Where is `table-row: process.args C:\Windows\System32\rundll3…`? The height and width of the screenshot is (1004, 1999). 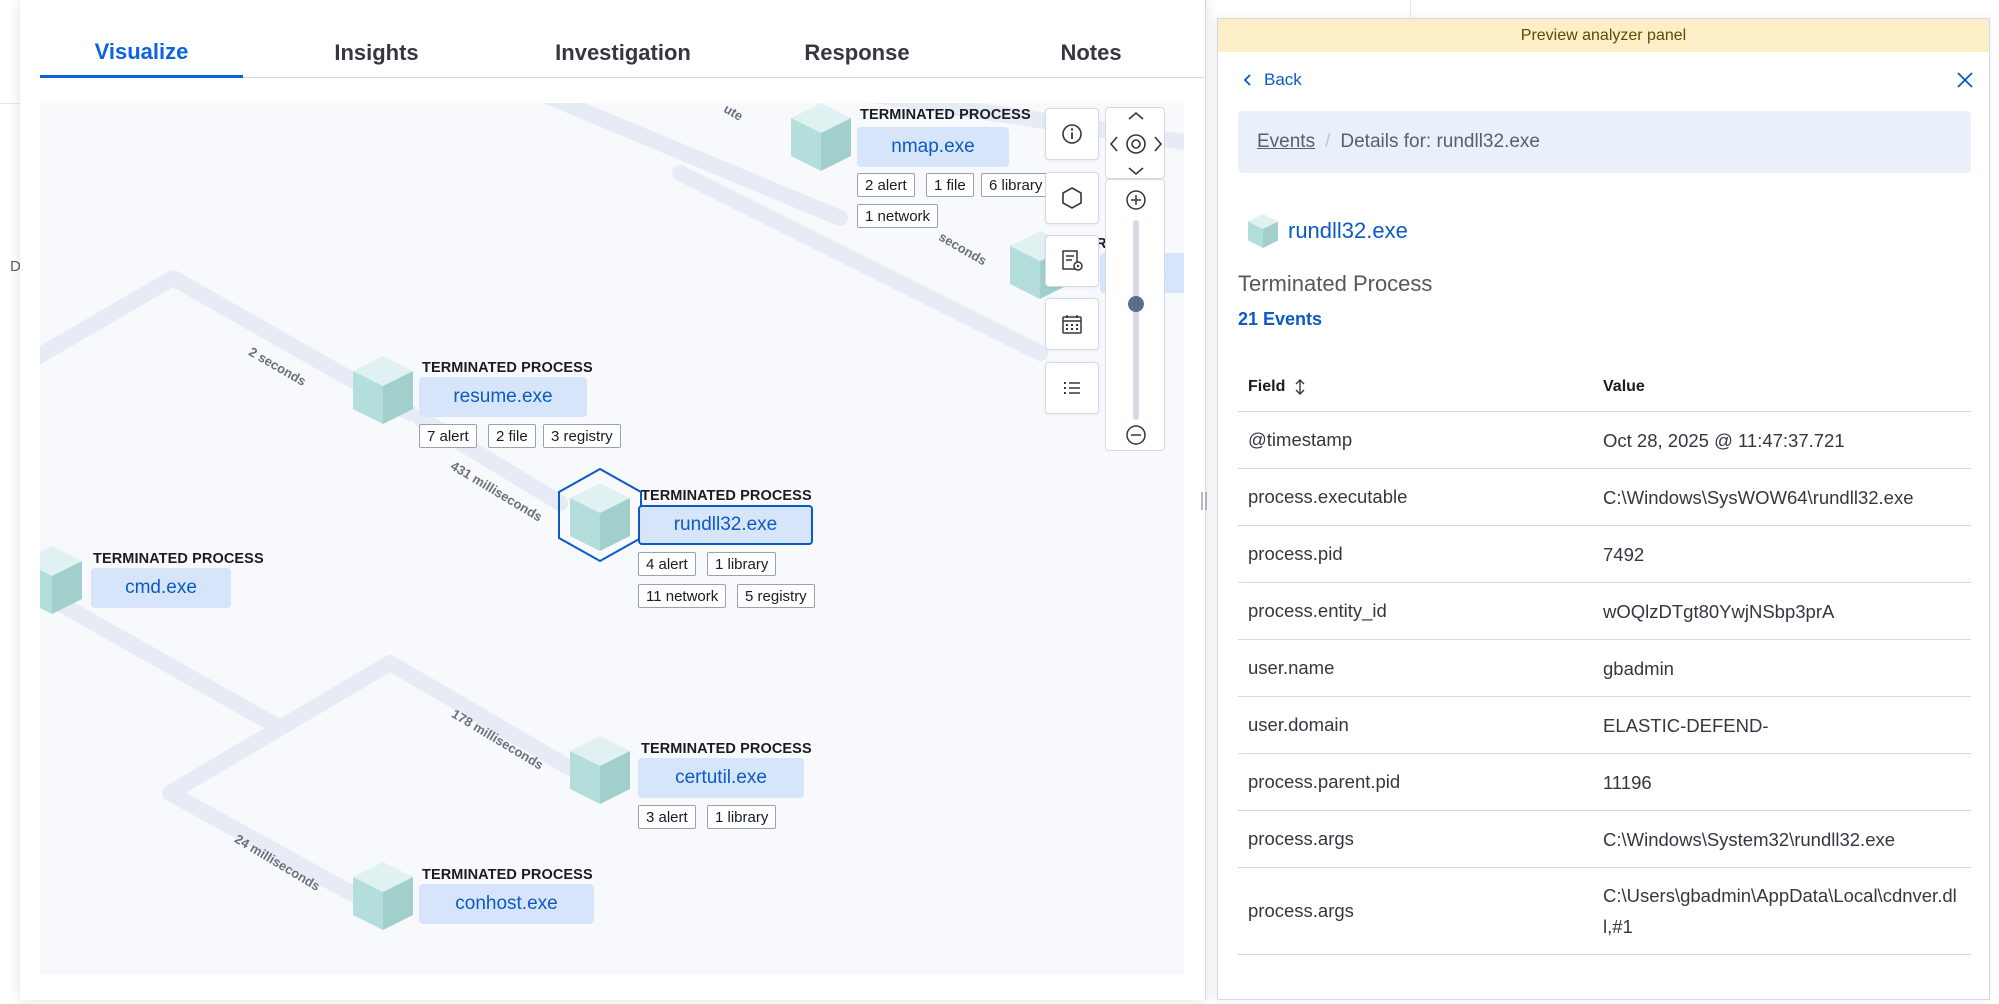
table-row: process.args C:\Windows\System32\rundll3… is located at coordinates (1604, 839).